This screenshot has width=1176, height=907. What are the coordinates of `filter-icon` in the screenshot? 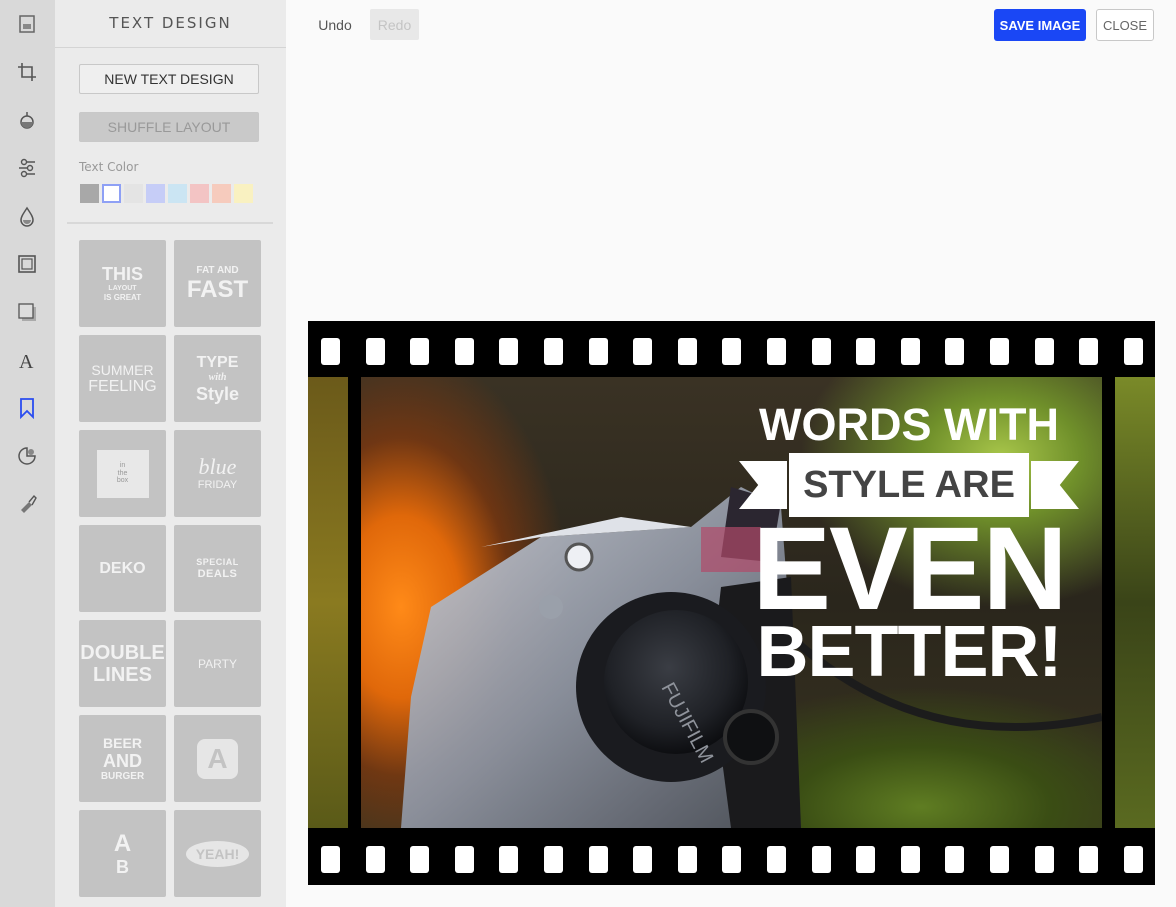 It's located at (27, 120).